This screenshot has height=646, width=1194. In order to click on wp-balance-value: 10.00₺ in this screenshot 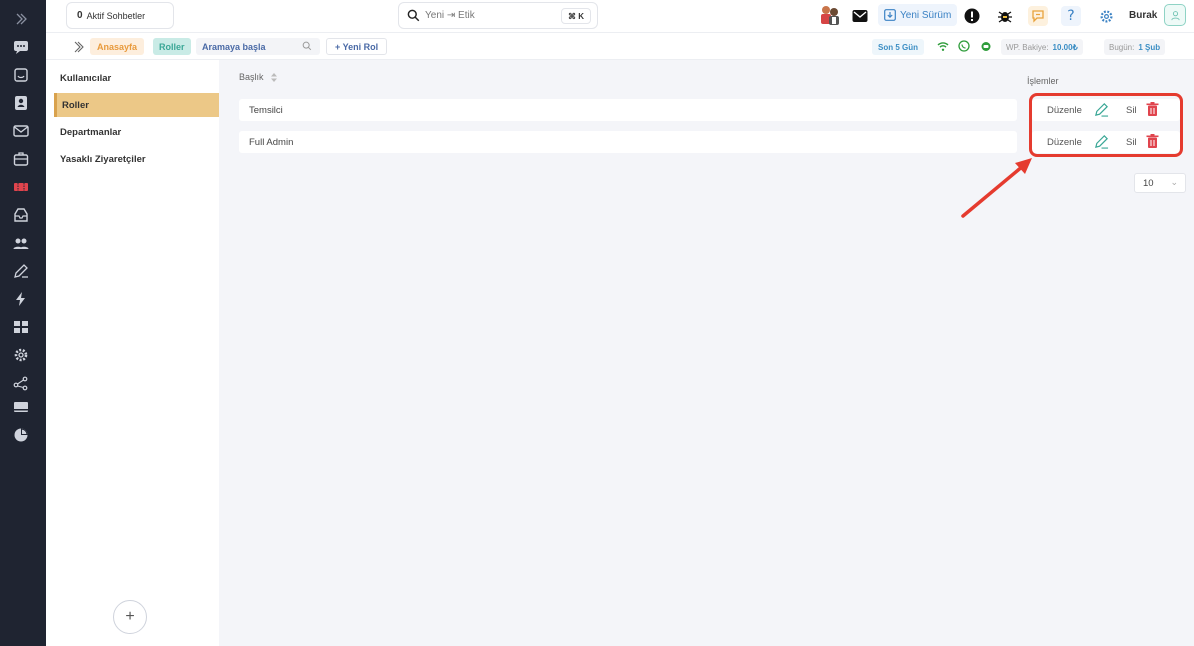, I will do `click(1065, 47)`.